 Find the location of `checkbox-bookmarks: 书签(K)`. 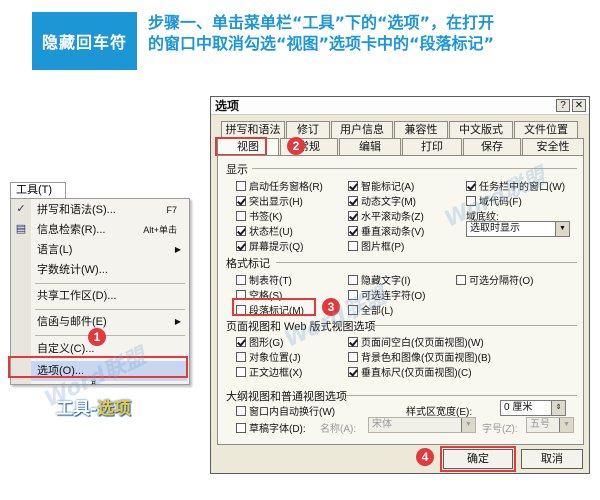

checkbox-bookmarks: 书签(K) is located at coordinates (259, 215).